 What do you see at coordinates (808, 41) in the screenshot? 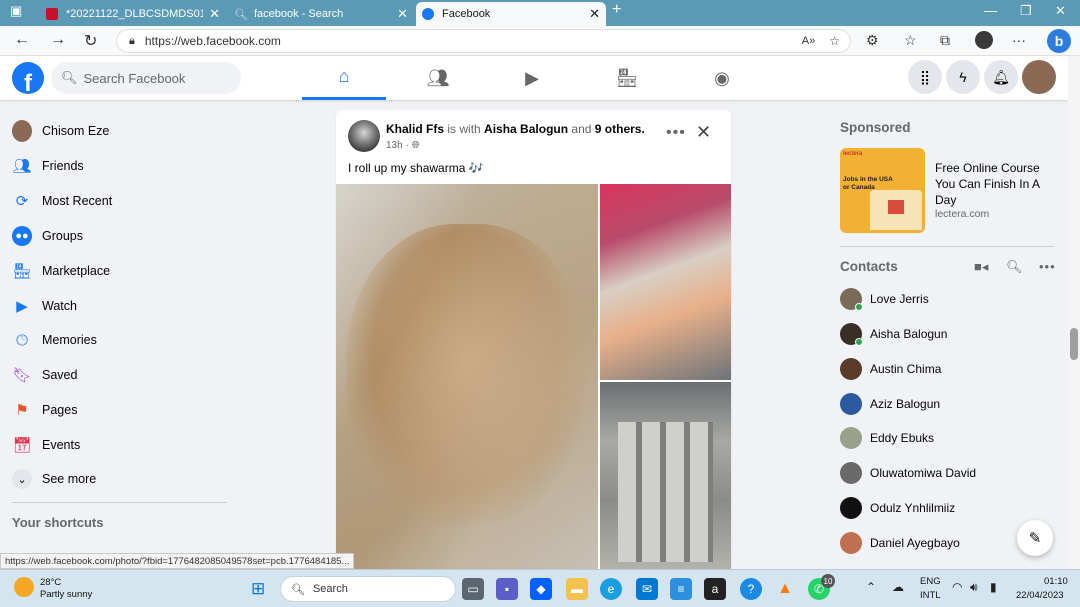
I see `read-aloud-icon: A»` at bounding box center [808, 41].